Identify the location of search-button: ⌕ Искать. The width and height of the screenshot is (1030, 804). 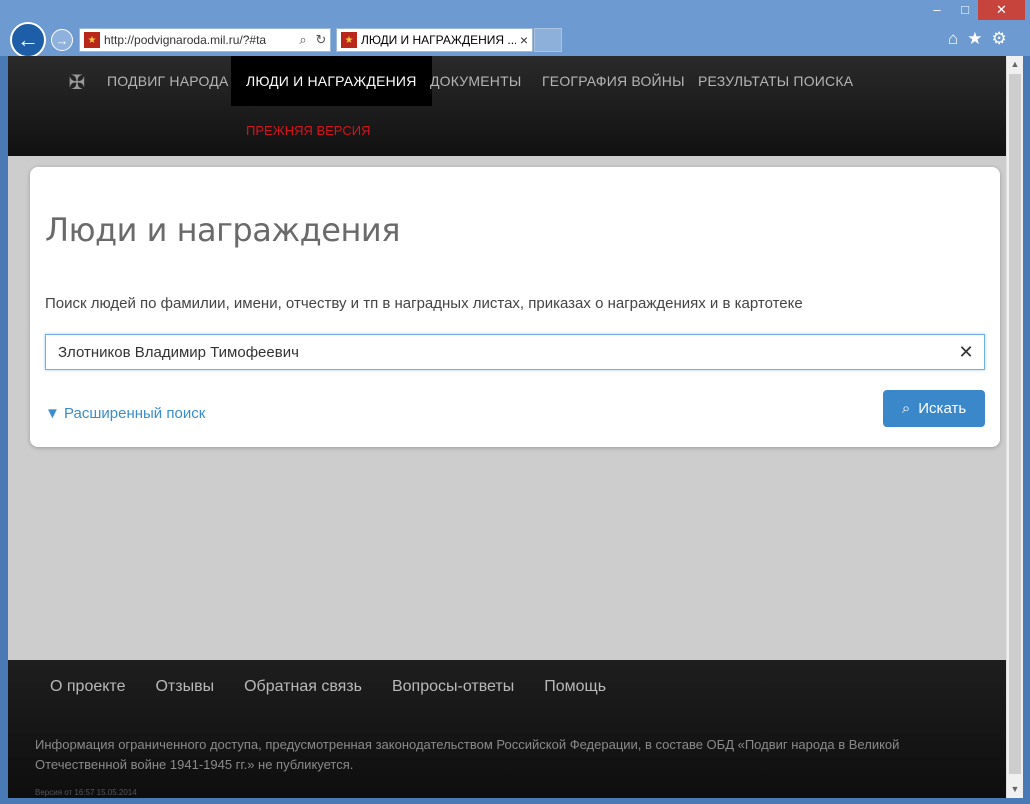
(934, 408).